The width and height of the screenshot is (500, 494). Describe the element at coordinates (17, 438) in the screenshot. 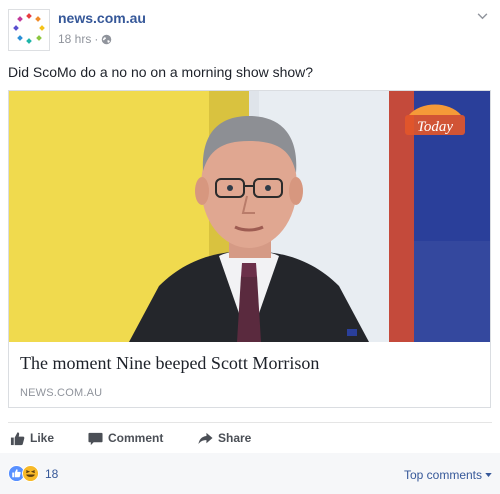

I see `thumbs-up-icon` at that location.